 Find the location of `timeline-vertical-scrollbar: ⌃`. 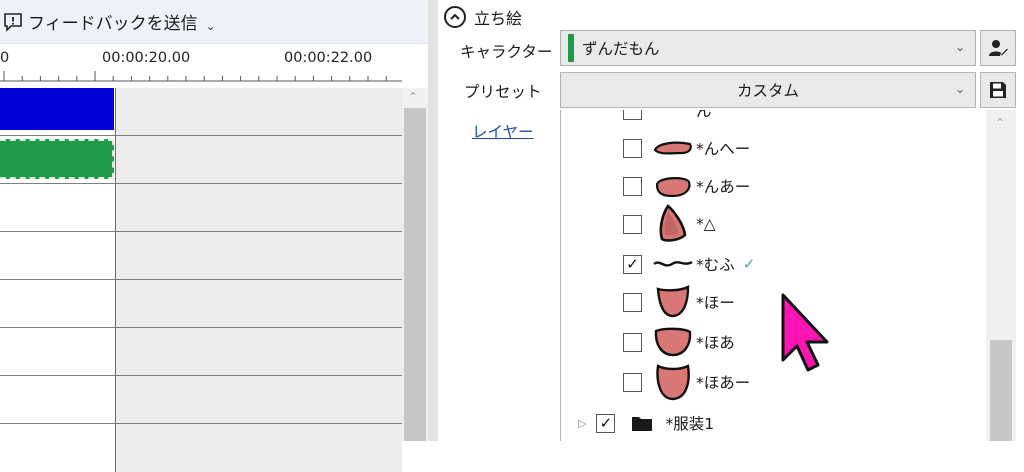

timeline-vertical-scrollbar: ⌃ is located at coordinates (415, 264).